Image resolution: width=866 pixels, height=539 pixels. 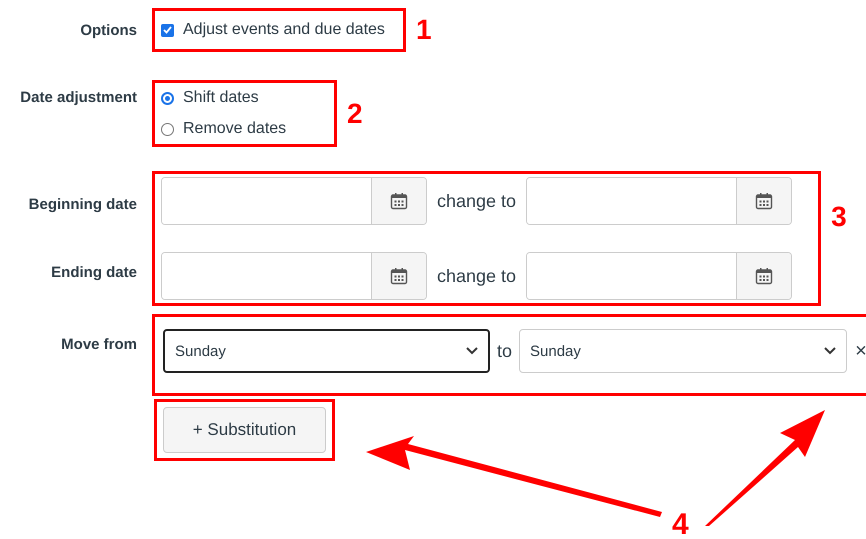 What do you see at coordinates (504, 351) in the screenshot?
I see `connector-text: to` at bounding box center [504, 351].